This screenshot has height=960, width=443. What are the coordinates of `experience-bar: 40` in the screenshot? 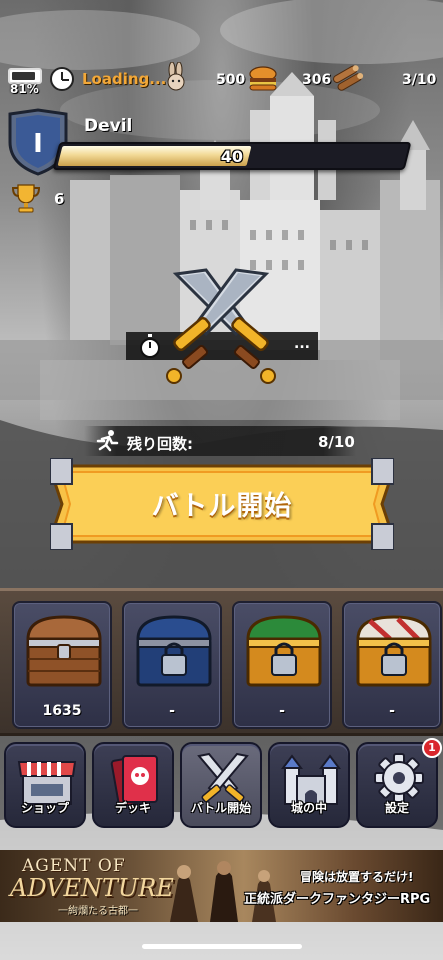 It's located at (232, 156).